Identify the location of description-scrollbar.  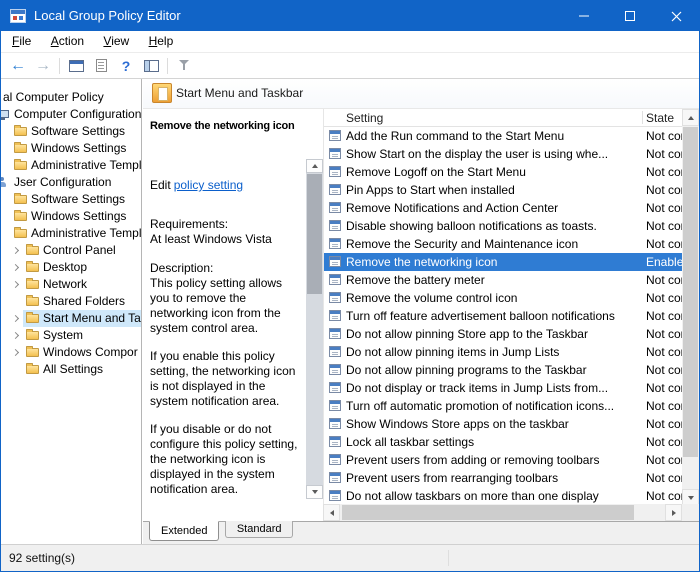
(314, 329).